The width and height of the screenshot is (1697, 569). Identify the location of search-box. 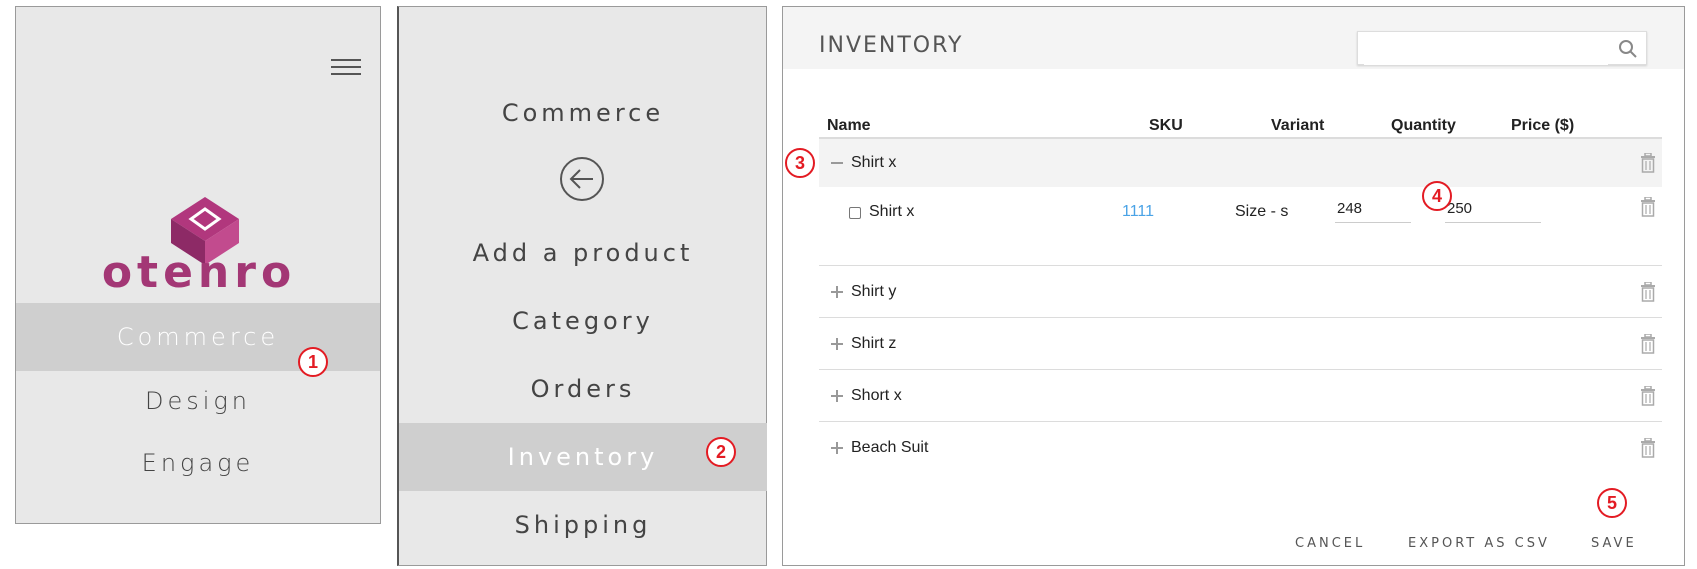
(1502, 48).